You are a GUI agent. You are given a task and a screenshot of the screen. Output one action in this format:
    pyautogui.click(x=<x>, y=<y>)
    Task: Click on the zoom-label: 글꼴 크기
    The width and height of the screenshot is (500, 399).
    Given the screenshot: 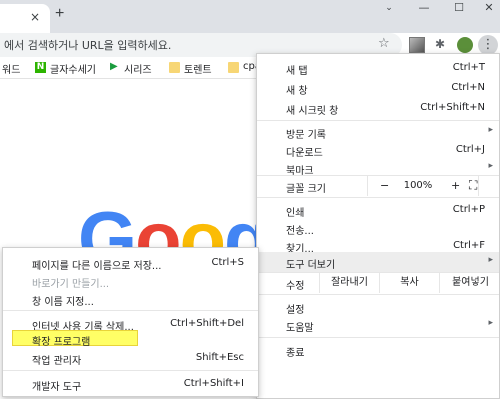 What is the action you would take?
    pyautogui.click(x=306, y=189)
    